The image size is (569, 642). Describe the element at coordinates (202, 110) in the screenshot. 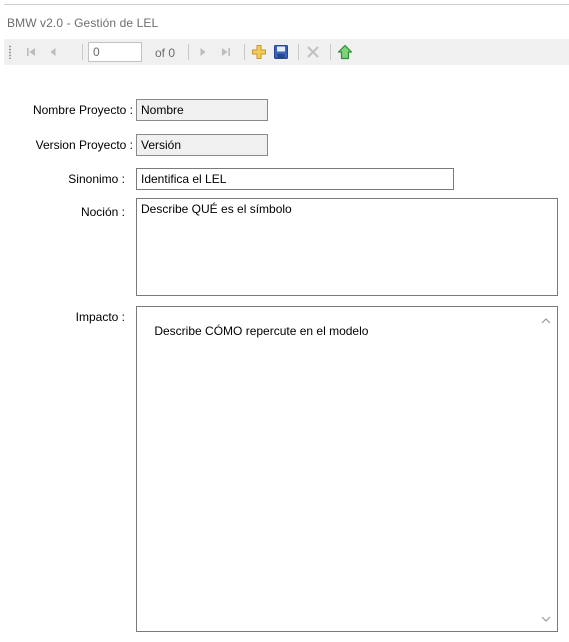

I see `nombre-proyecto-field: Nombre` at that location.